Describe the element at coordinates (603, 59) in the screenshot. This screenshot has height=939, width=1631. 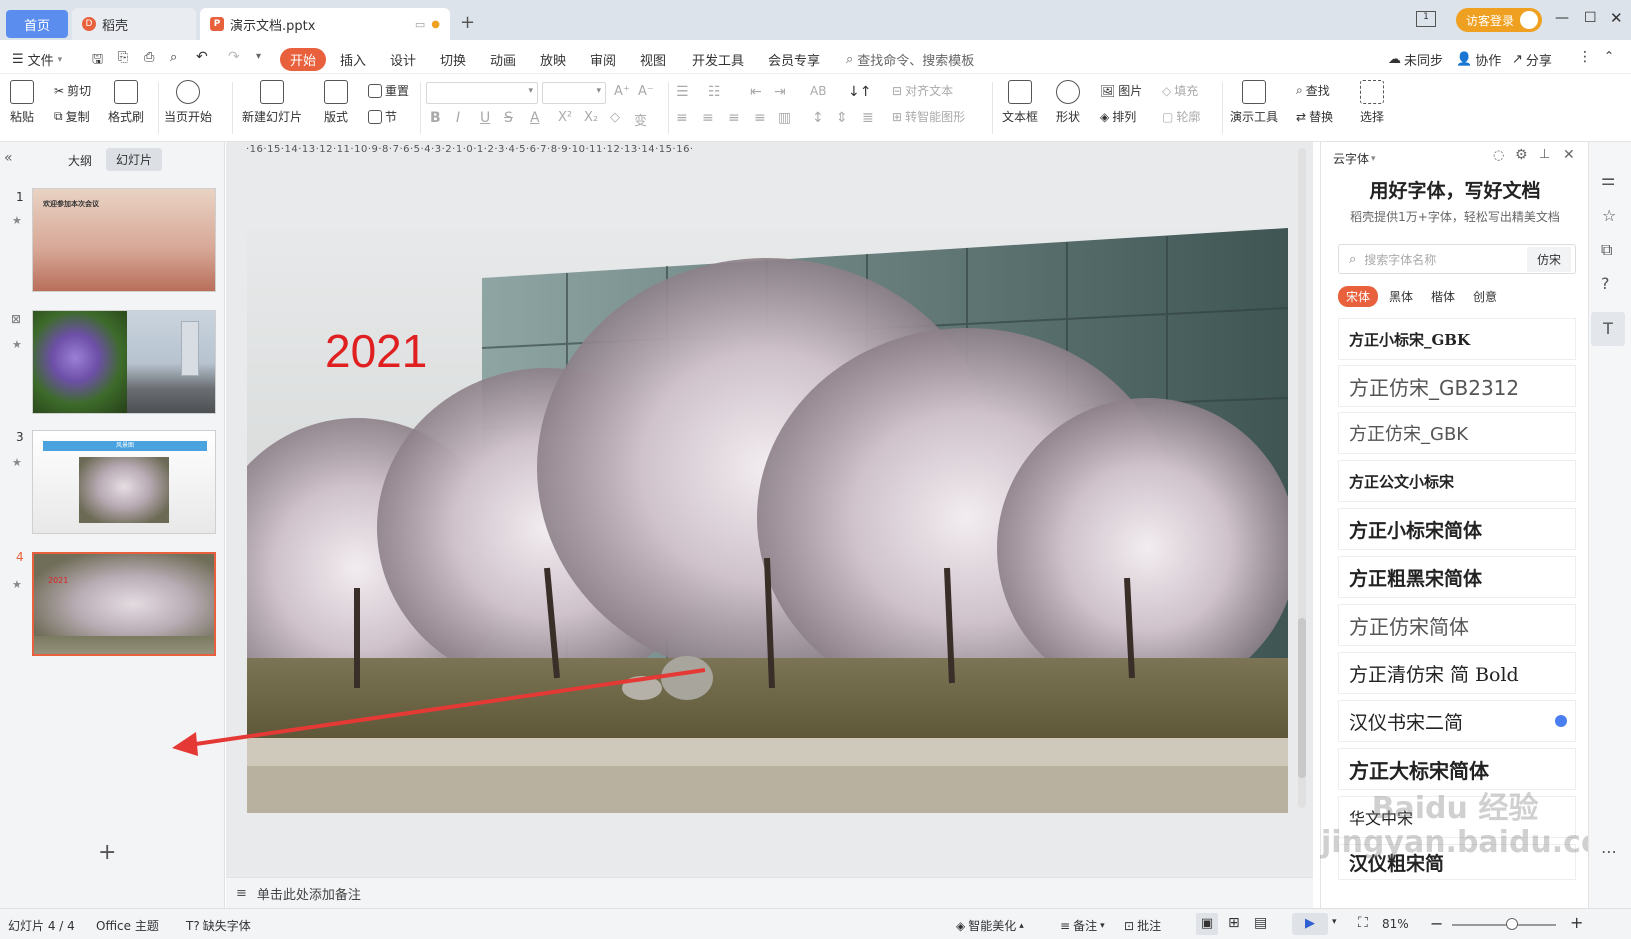
I see `menu-review: 审阅` at that location.